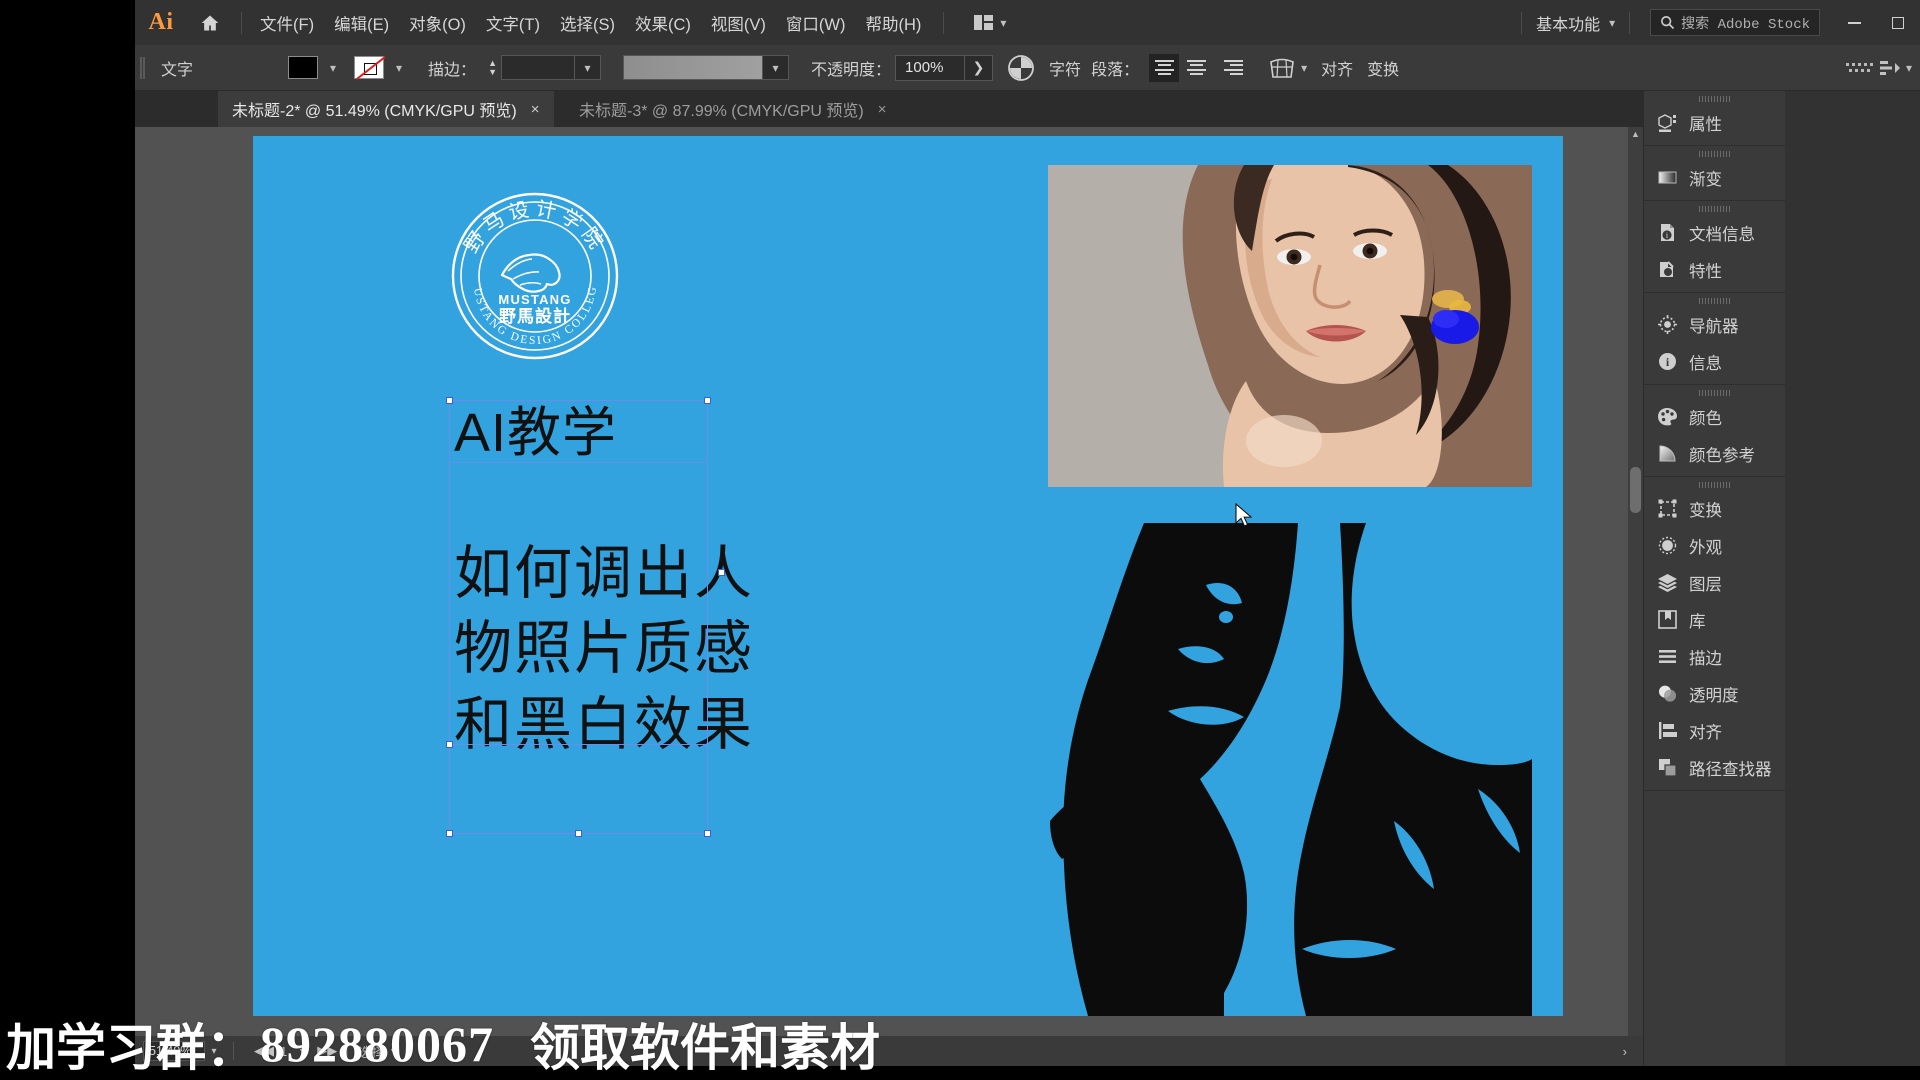 Image resolution: width=1920 pixels, height=1080 pixels. What do you see at coordinates (1854, 22) in the screenshot?
I see `minimize-button` at bounding box center [1854, 22].